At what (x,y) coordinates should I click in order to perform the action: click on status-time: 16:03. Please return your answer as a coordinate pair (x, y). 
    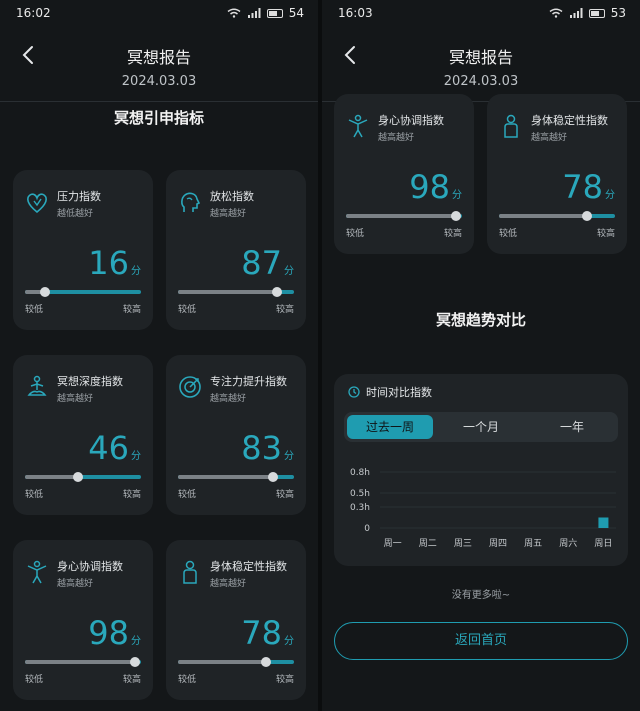
    Looking at the image, I should click on (355, 13).